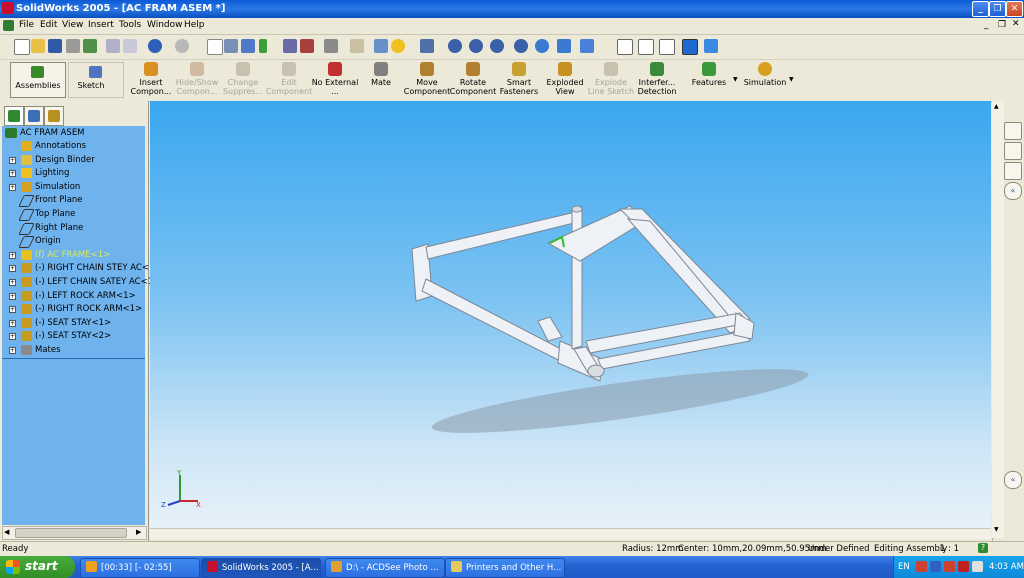 The height and width of the screenshot is (578, 1024). What do you see at coordinates (667, 47) in the screenshot?
I see `hidden-removed-icon` at bounding box center [667, 47].